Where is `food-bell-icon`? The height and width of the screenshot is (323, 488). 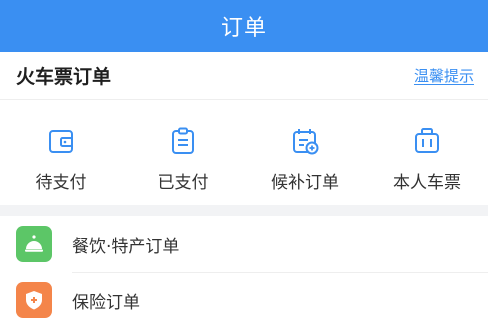
food-bell-icon is located at coordinates (34, 244).